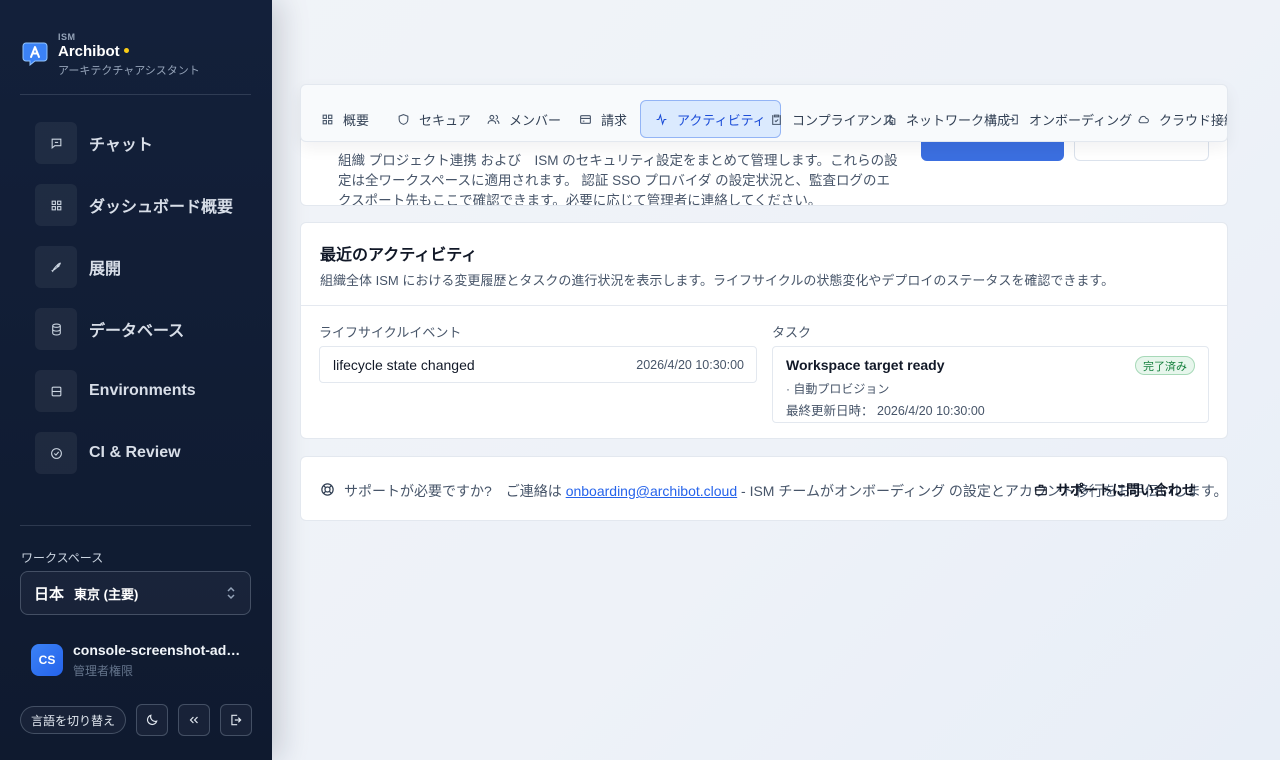  What do you see at coordinates (776, 119) in the screenshot?
I see `clipboard-icon` at bounding box center [776, 119].